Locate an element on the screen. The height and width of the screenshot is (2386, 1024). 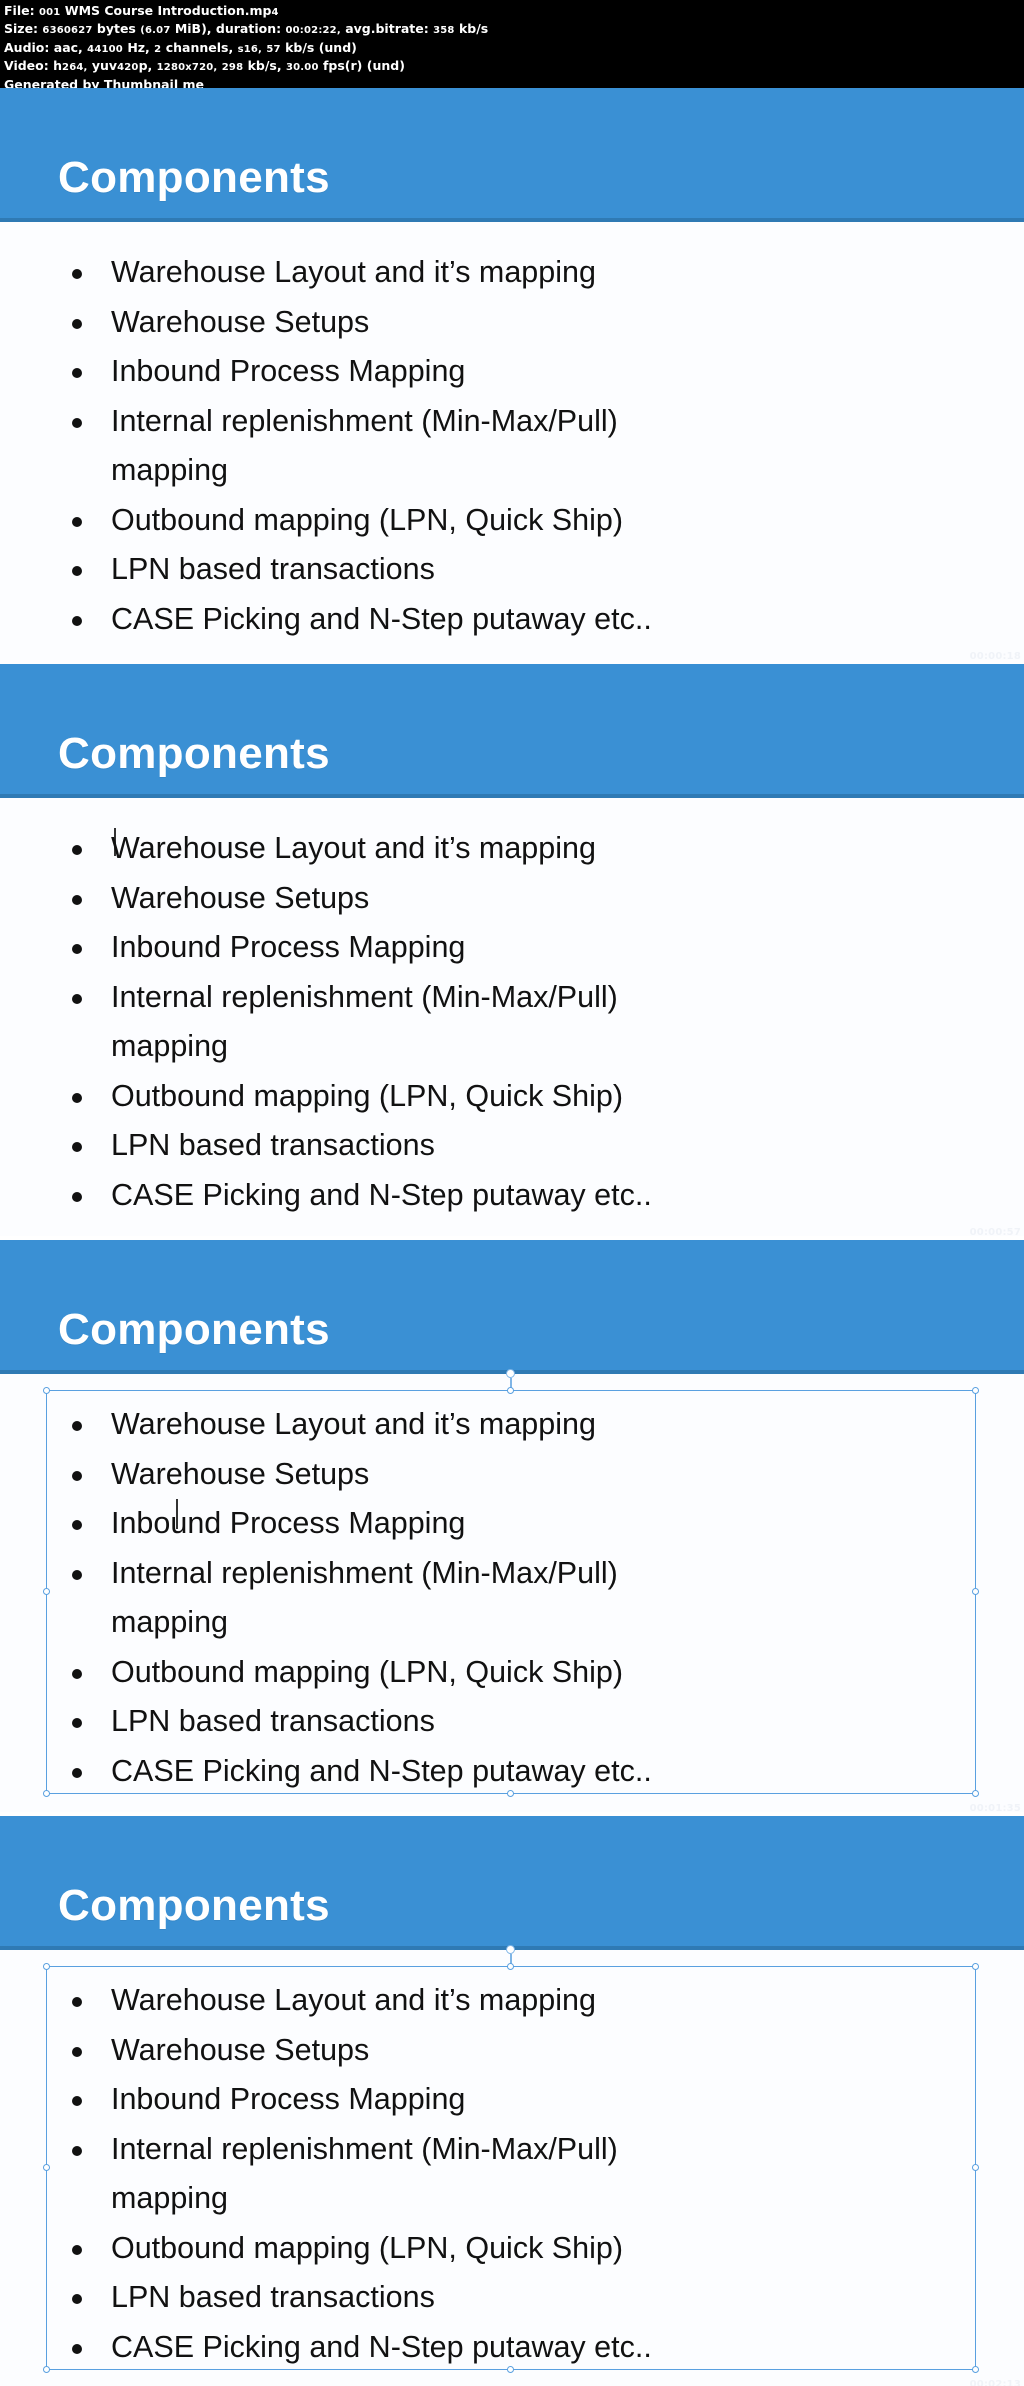
frame-timestamp: 00:00:57 is located at coordinates (995, 1232).